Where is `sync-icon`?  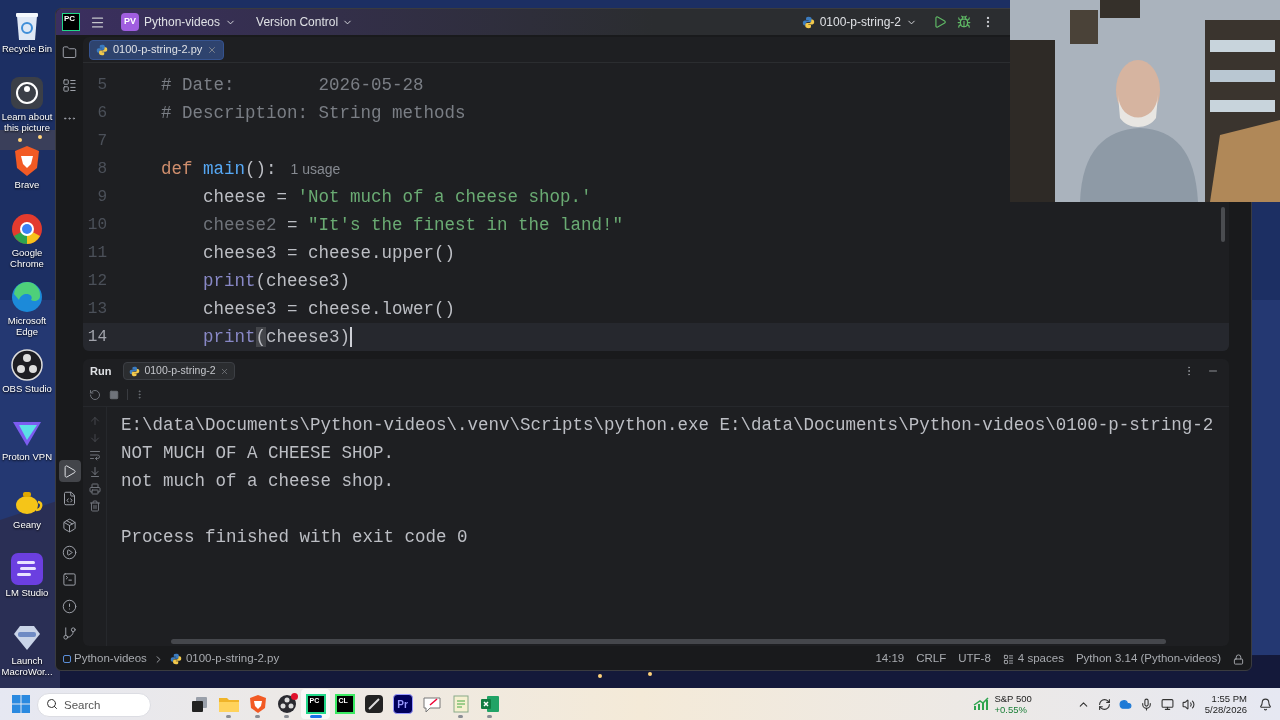
sync-icon is located at coordinates (1104, 704).